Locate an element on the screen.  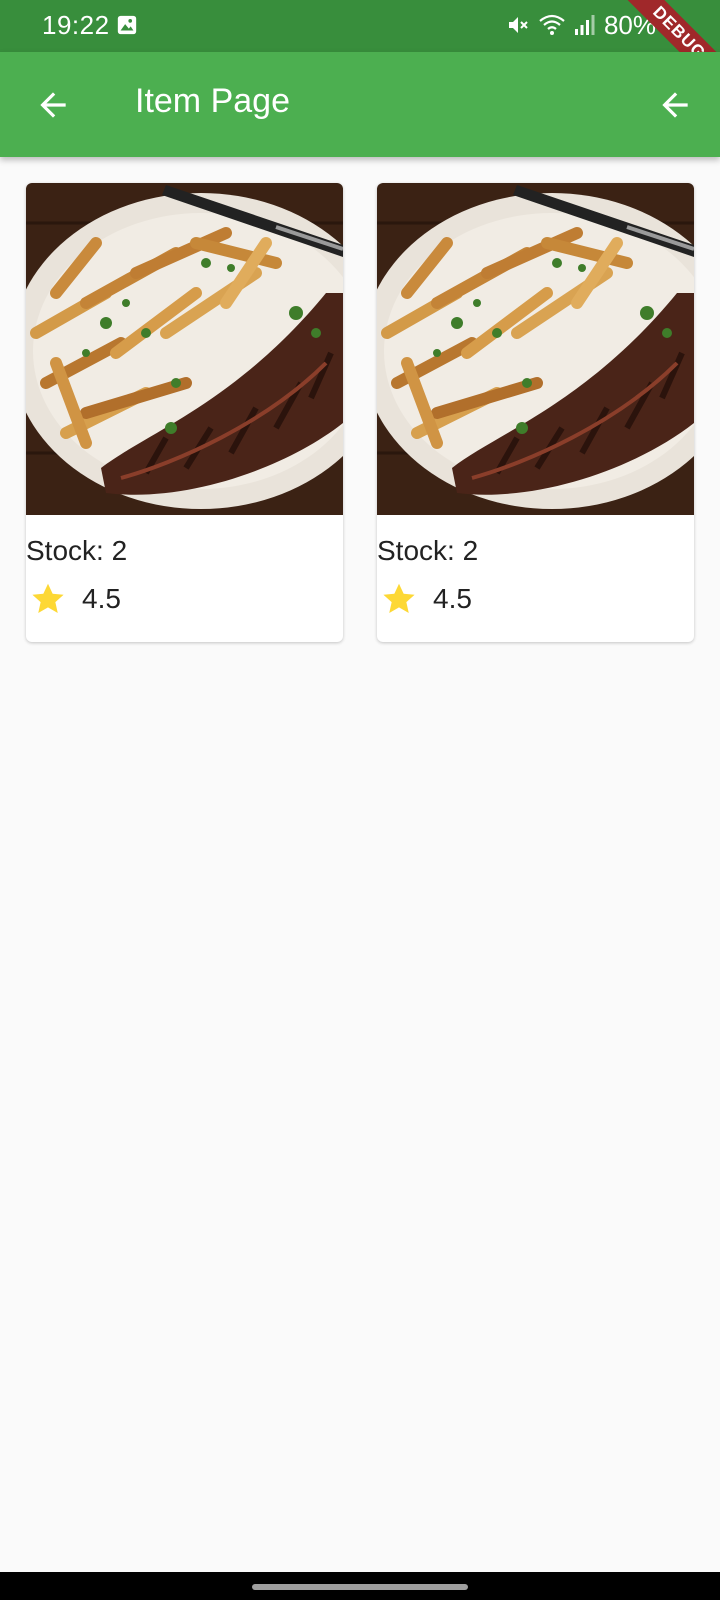
app-bar: Item Page is located at coordinates (360, 104).